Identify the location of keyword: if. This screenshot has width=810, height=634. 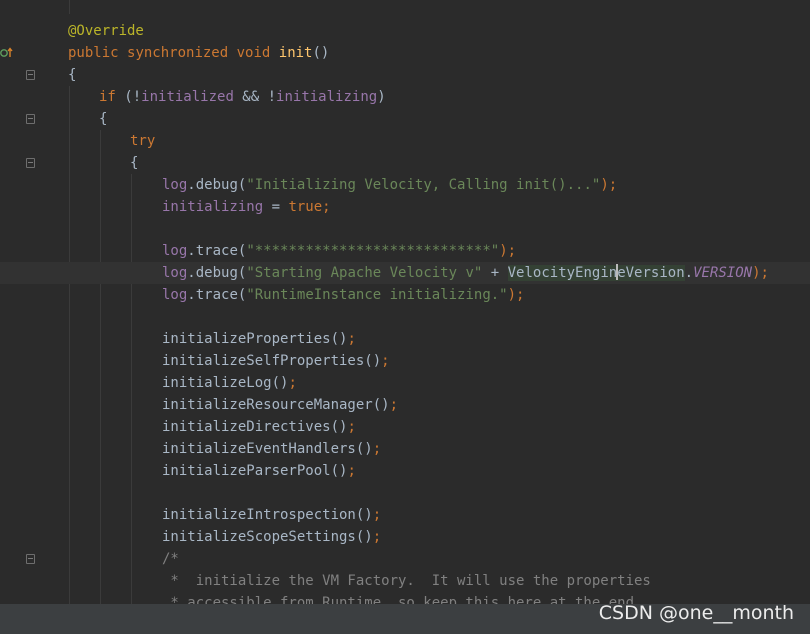
(107, 97).